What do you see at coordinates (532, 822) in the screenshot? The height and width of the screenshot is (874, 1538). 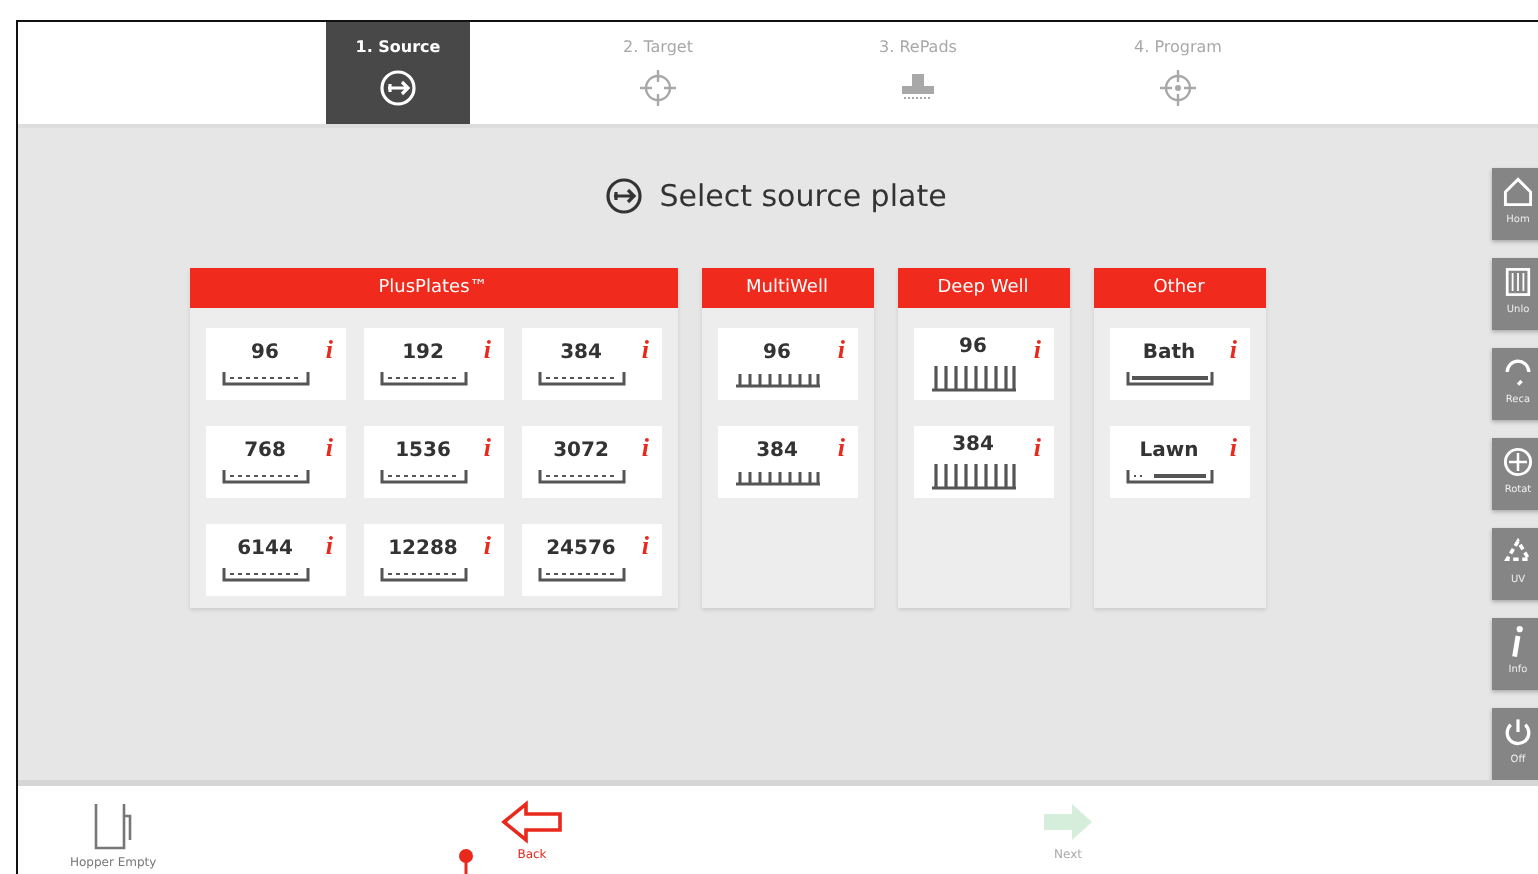 I see `back-arrow-icon` at bounding box center [532, 822].